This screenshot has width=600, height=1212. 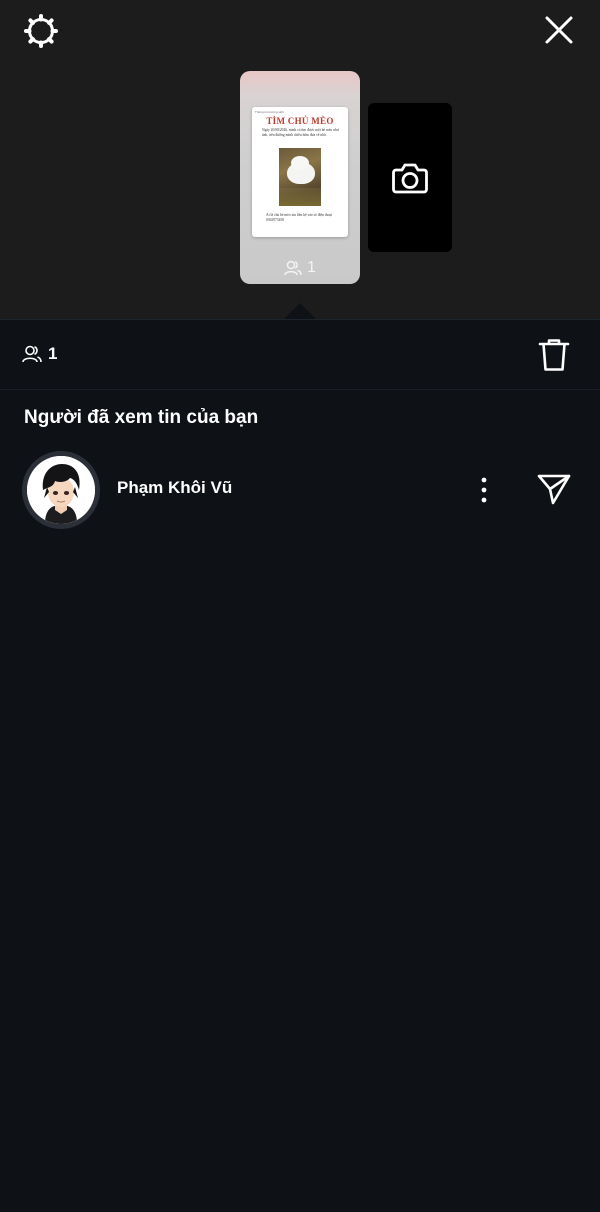 I want to click on more-vertical-icon, so click(x=484, y=490).